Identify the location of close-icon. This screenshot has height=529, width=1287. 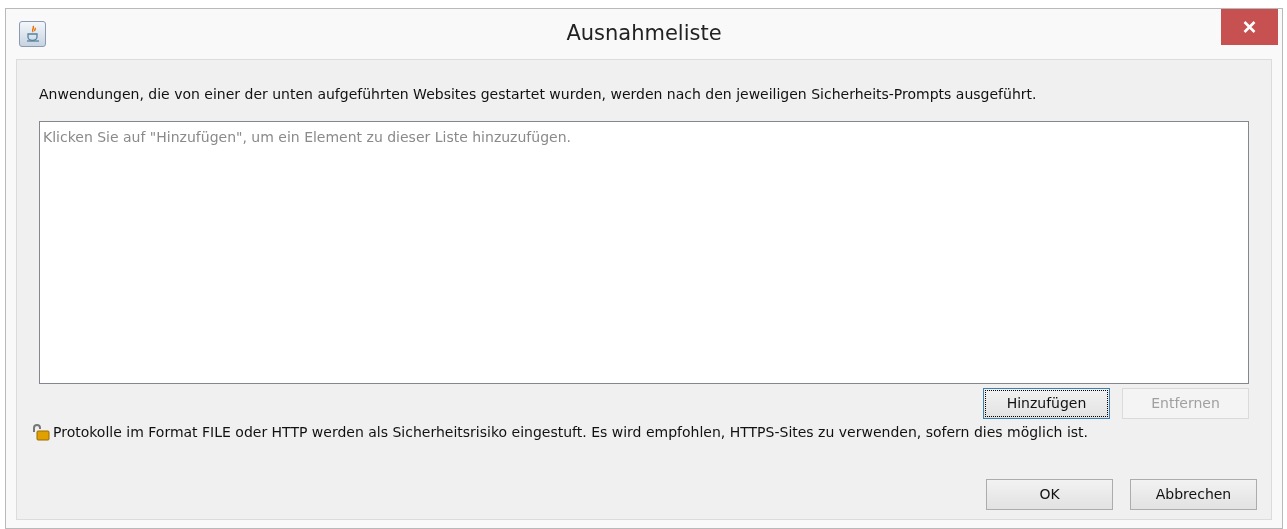
(1249, 27).